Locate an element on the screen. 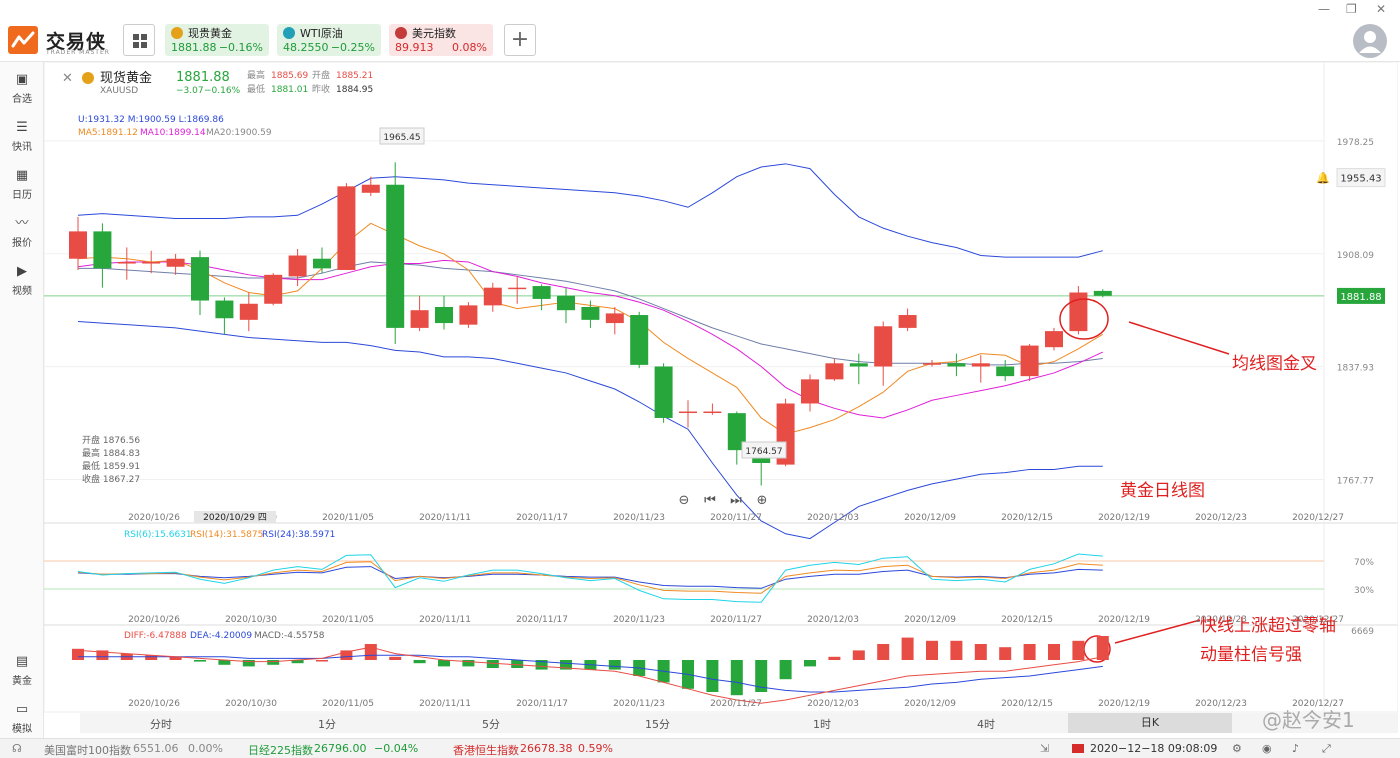  sidebar-item-label: 报价 is located at coordinates (22, 243).